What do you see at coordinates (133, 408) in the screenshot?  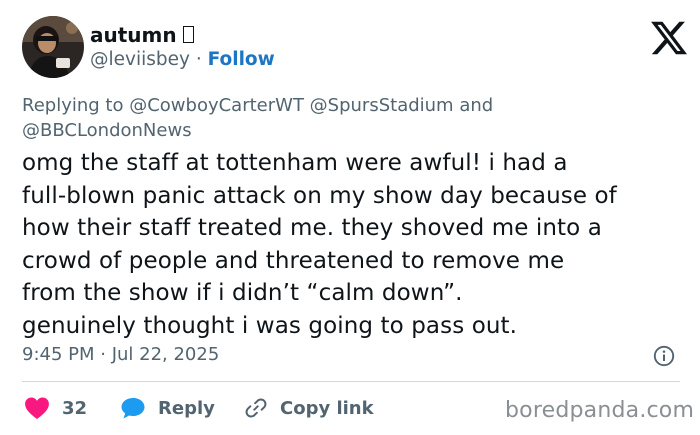 I see `speech-bubble-icon` at bounding box center [133, 408].